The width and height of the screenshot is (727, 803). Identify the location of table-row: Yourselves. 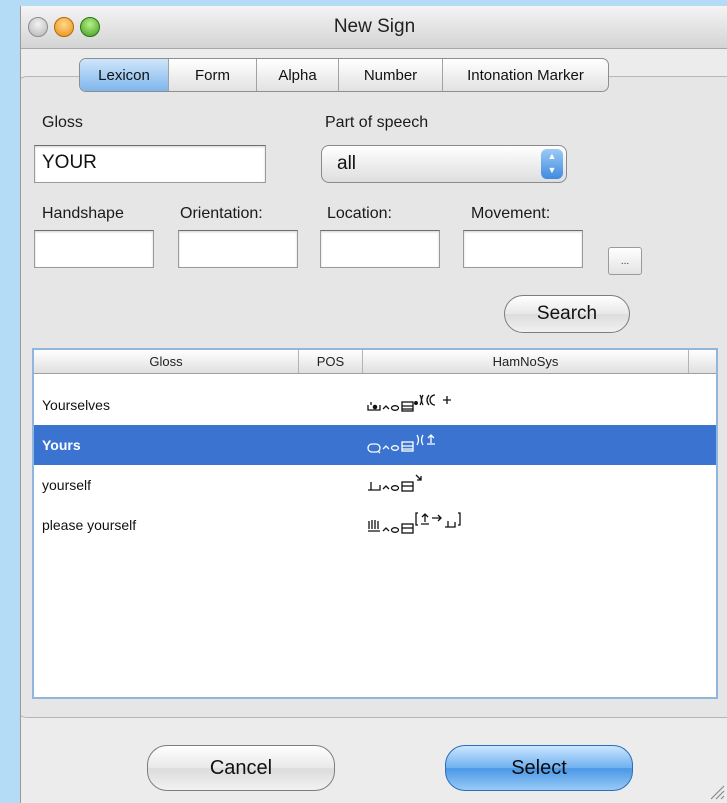
(375, 405).